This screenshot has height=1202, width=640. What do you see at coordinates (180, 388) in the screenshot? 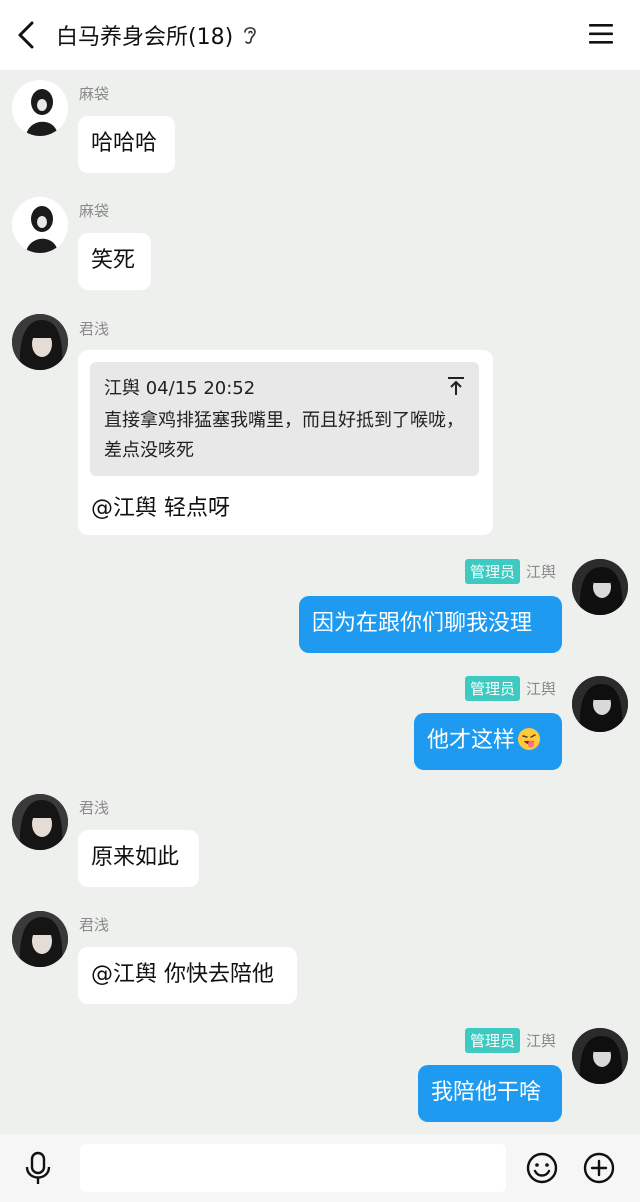
I see `quote-meta: 江舆 04/15 20:52` at bounding box center [180, 388].